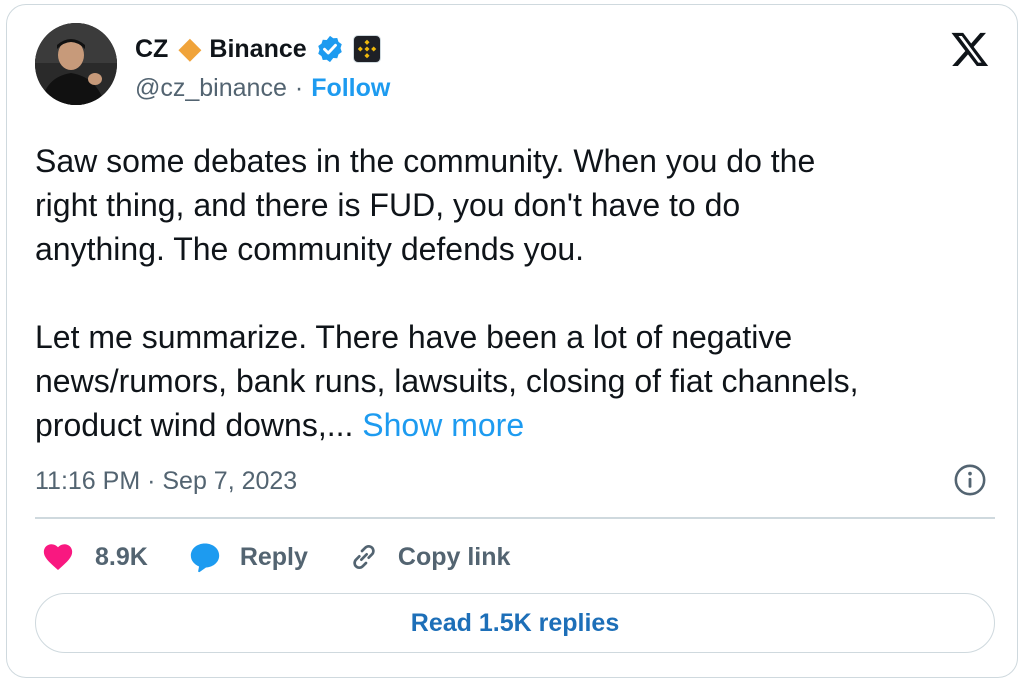 Image resolution: width=1024 pixels, height=682 pixels. I want to click on x-logo-icon, so click(970, 49).